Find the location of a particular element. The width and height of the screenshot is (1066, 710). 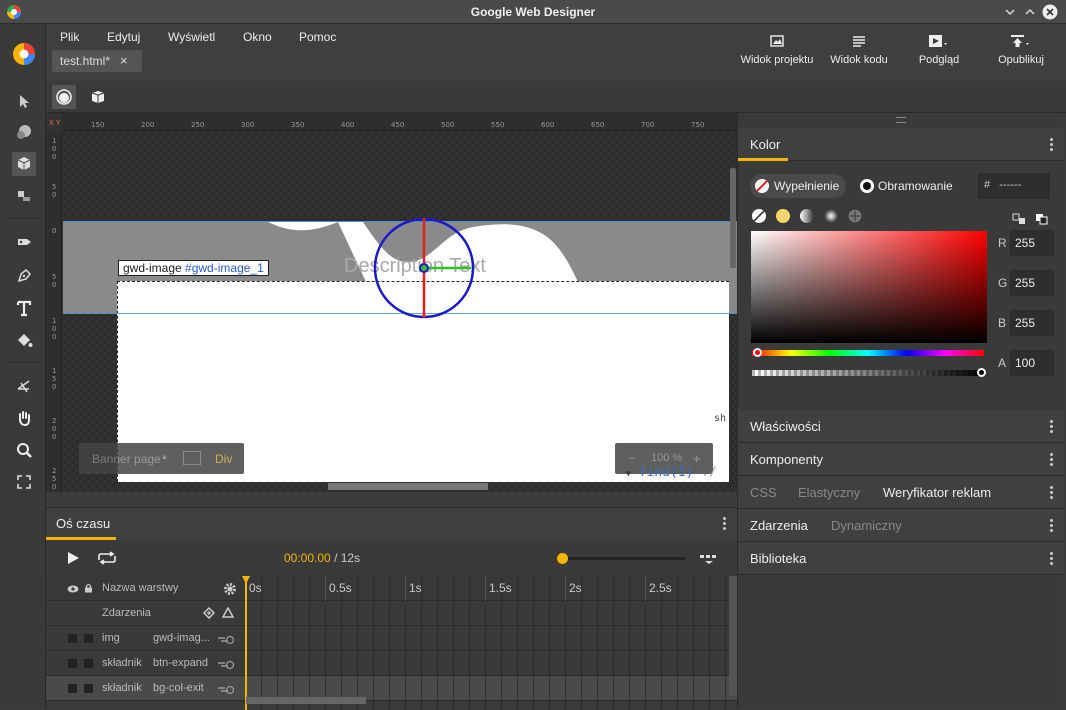

layer-settings-gear-icon is located at coordinates (230, 589).